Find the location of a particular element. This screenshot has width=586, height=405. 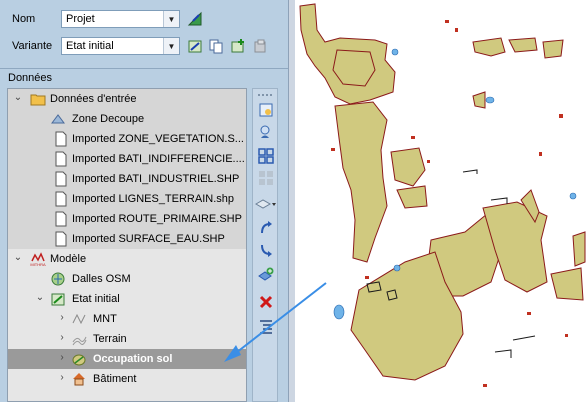

land-use-icon is located at coordinates (79, 359).